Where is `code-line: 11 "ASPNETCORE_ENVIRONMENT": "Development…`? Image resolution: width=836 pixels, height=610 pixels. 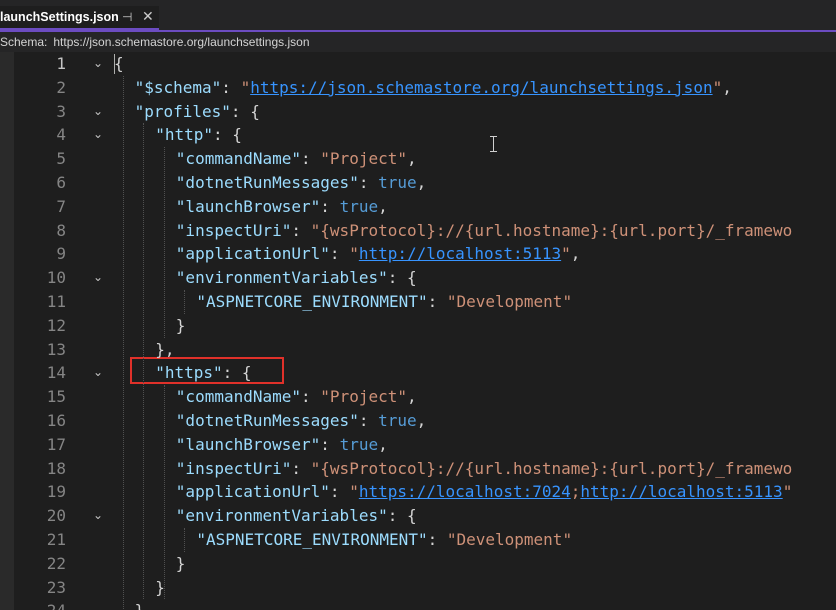 code-line: 11 "ASPNETCORE_ENVIRONMENT": "Development… is located at coordinates (418, 302).